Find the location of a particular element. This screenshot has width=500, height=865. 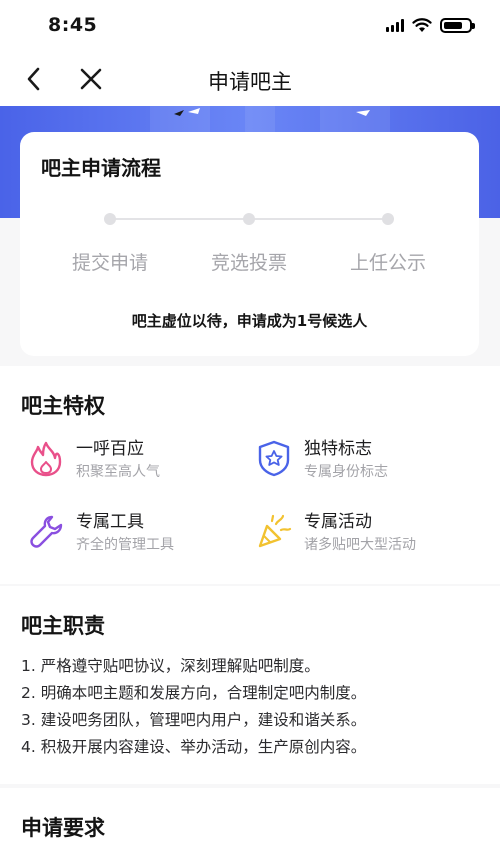

privilege-name: 专属工具 is located at coordinates (110, 522).